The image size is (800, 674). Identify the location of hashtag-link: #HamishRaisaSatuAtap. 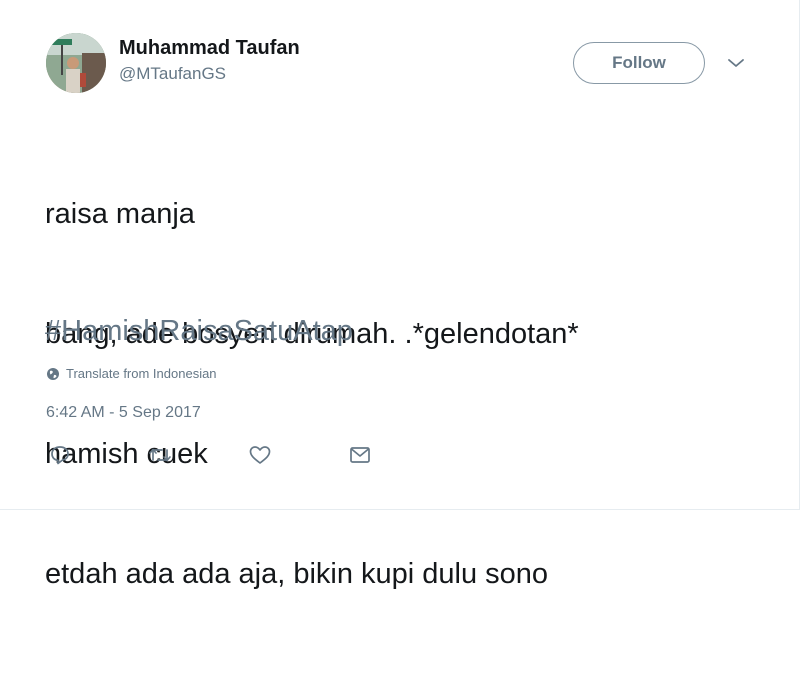
(199, 331).